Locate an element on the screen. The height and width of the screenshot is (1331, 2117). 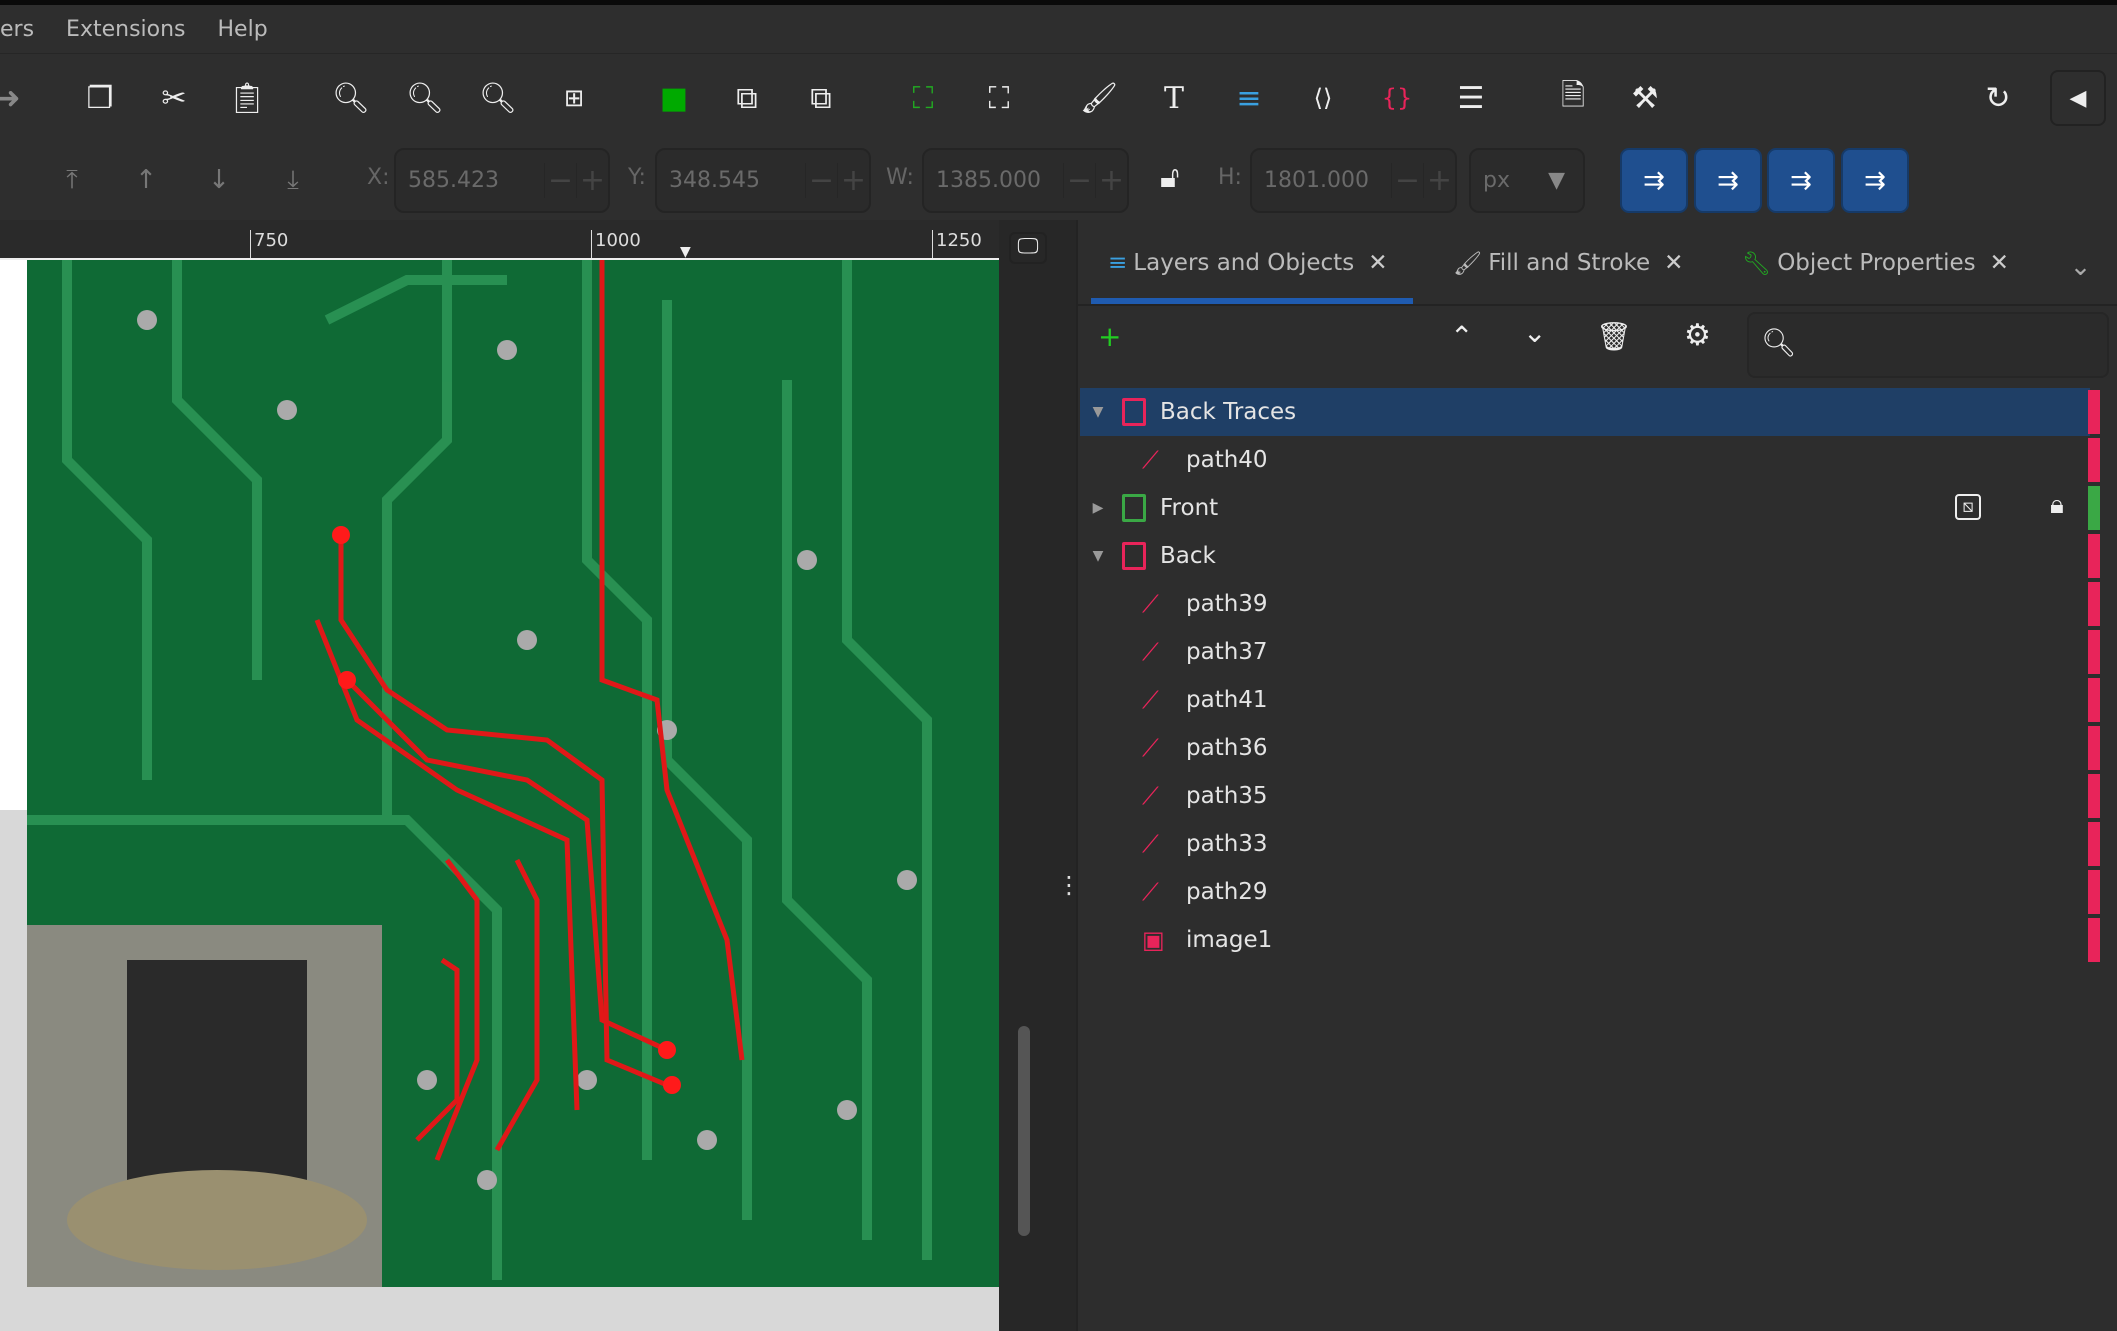
w-field: 1385.000− + is located at coordinates (1025, 180).